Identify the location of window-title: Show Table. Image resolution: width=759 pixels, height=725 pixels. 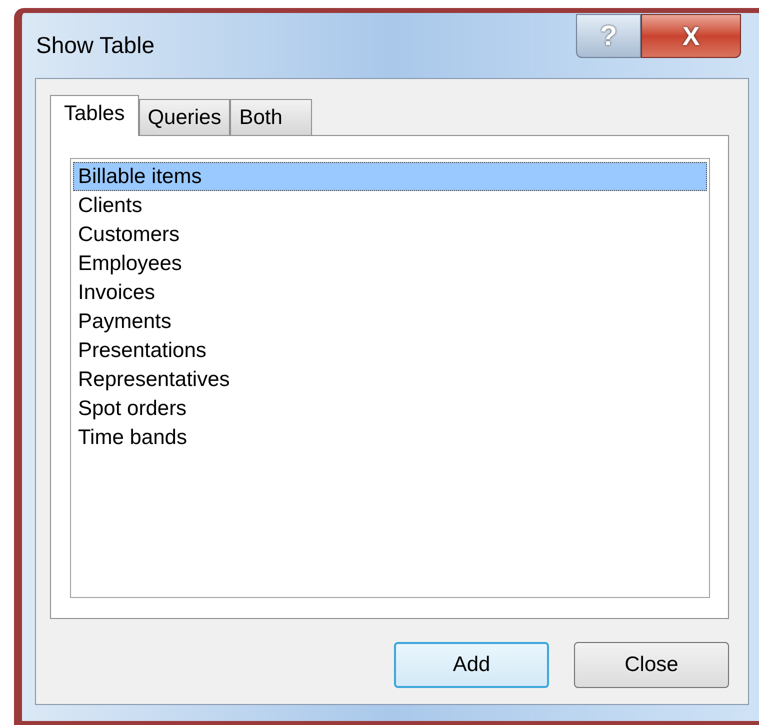
(95, 45).